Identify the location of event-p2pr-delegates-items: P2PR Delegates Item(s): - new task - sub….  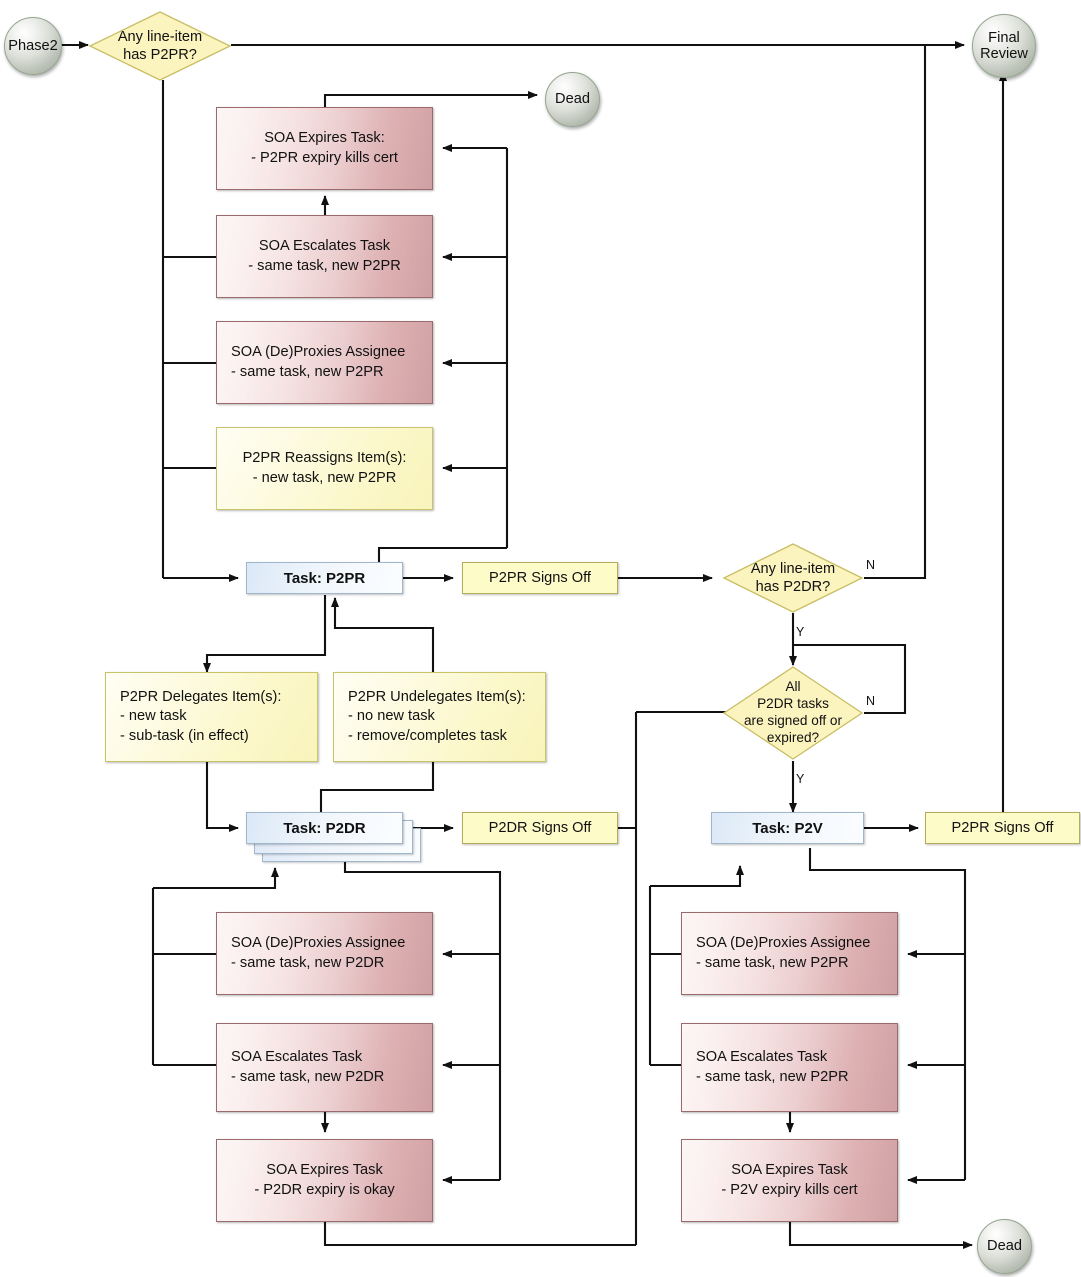
(211, 717).